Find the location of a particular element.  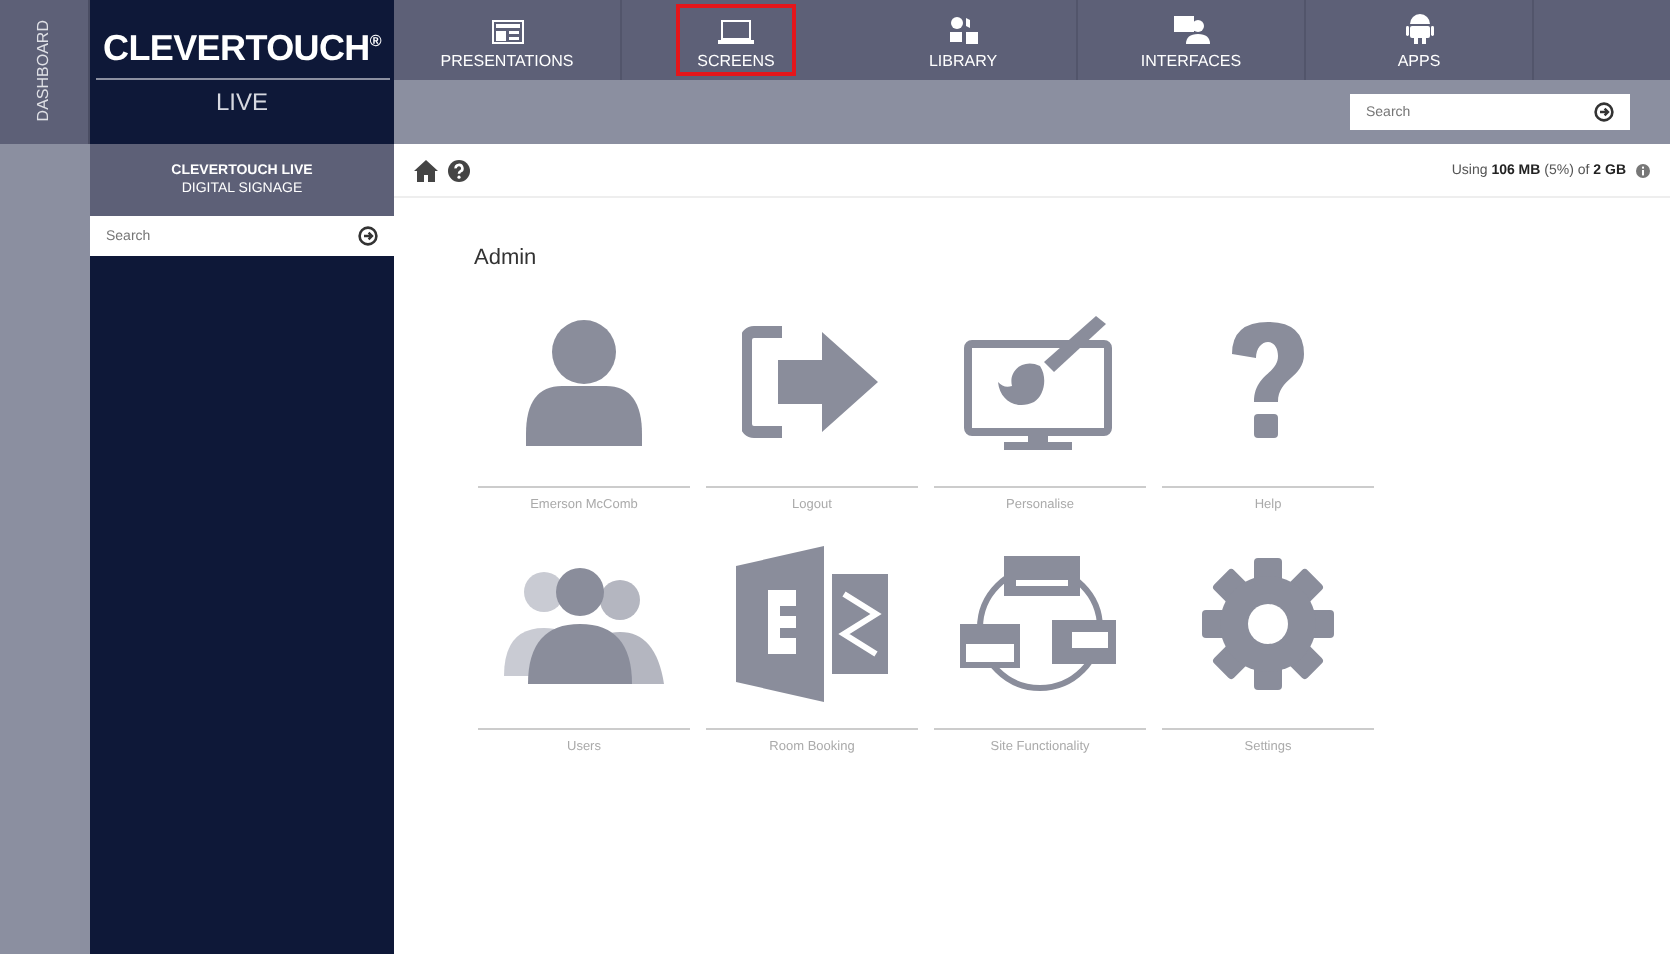

section-title: Admin is located at coordinates (506, 258).